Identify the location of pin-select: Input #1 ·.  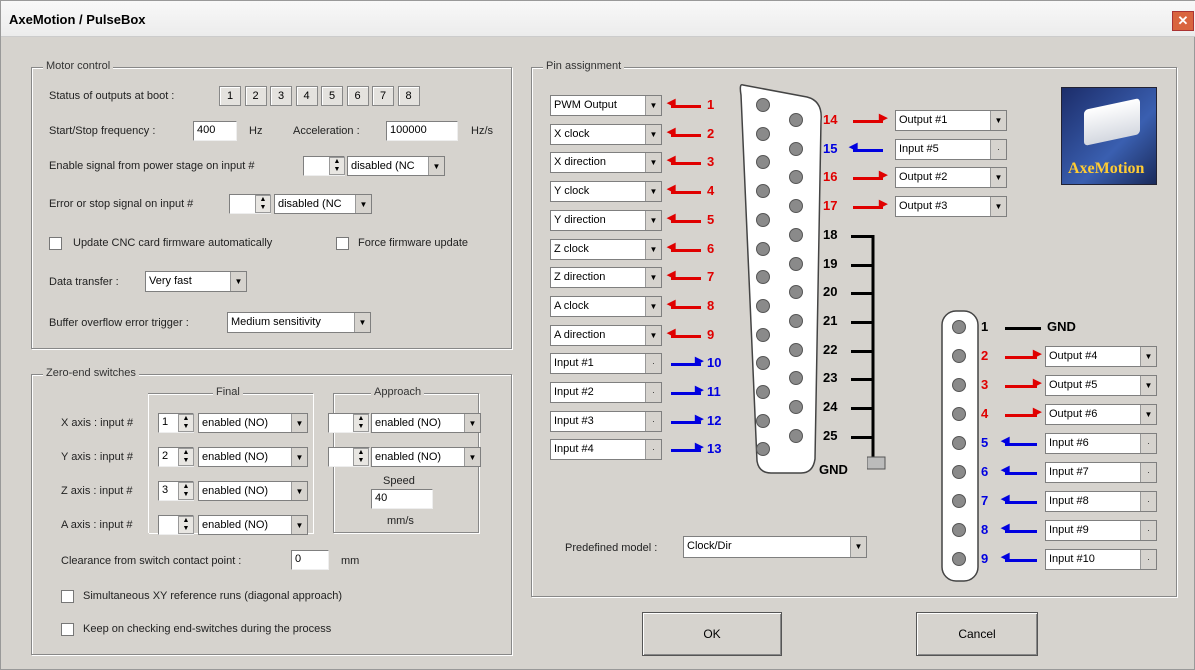
(606, 364).